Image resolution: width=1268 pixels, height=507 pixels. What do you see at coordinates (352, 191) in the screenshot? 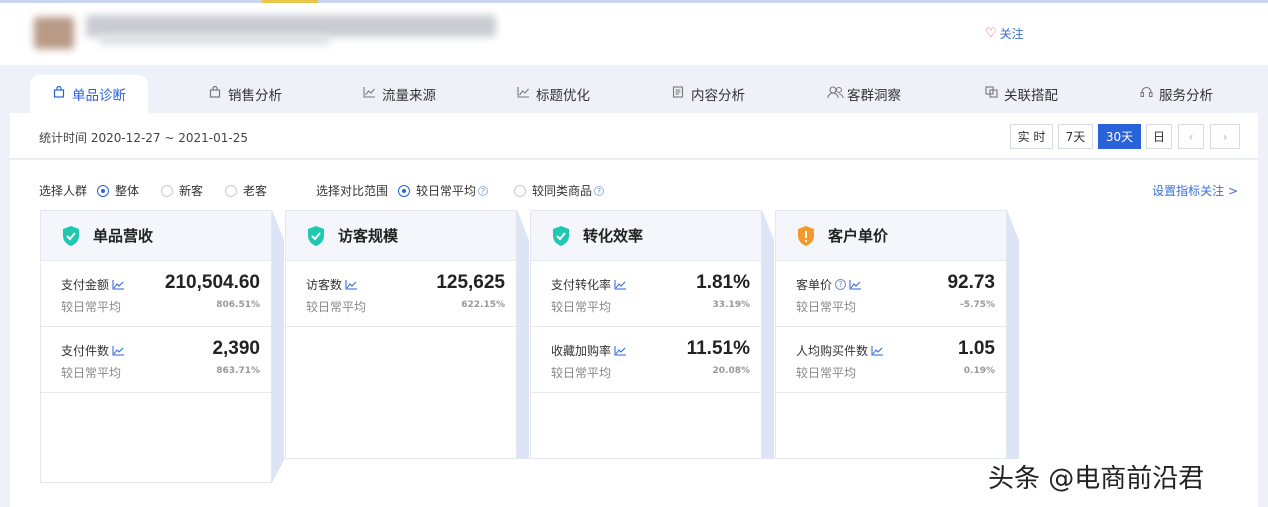
I see `compare-label: 选择对比范围` at bounding box center [352, 191].